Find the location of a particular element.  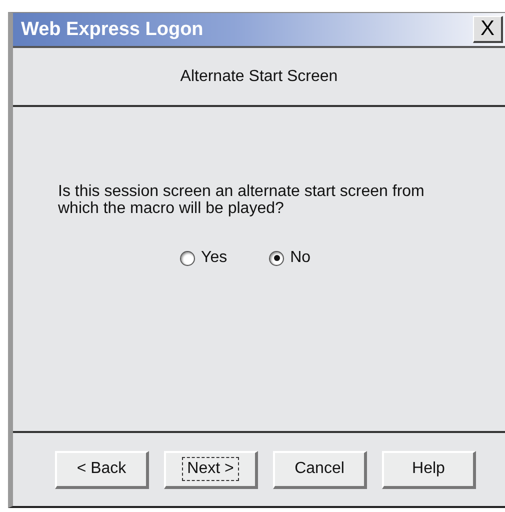

radio-label: Yes is located at coordinates (214, 258).